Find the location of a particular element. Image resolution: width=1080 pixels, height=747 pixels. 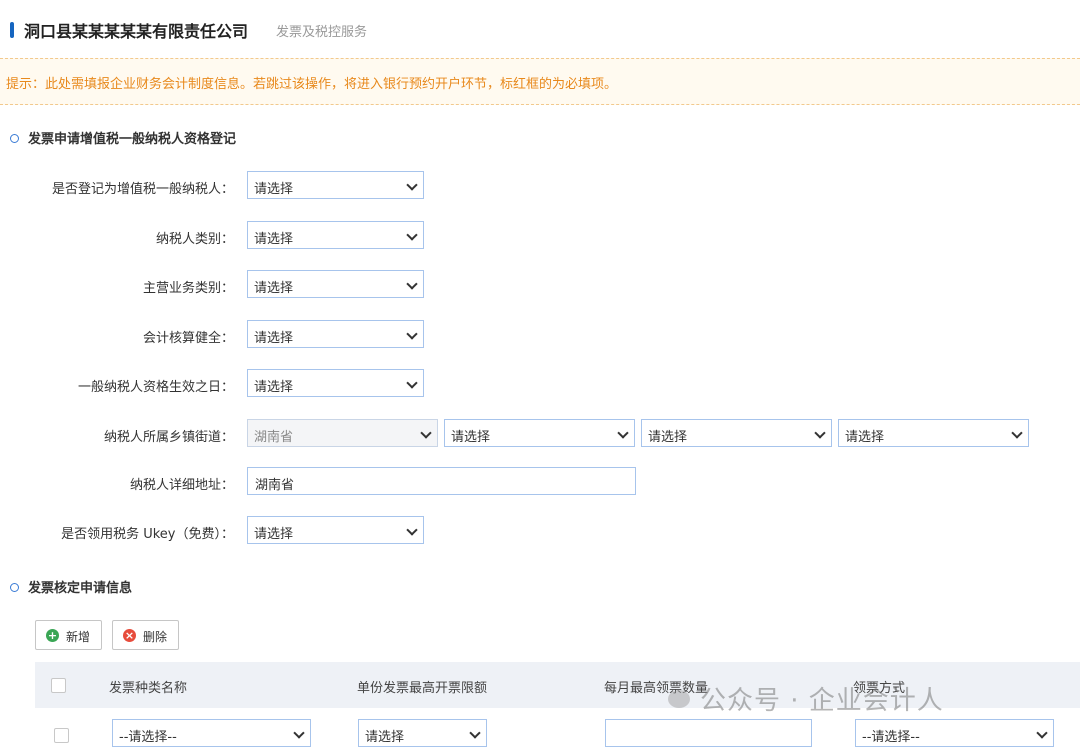

plus-circle-icon: + is located at coordinates (52, 635).